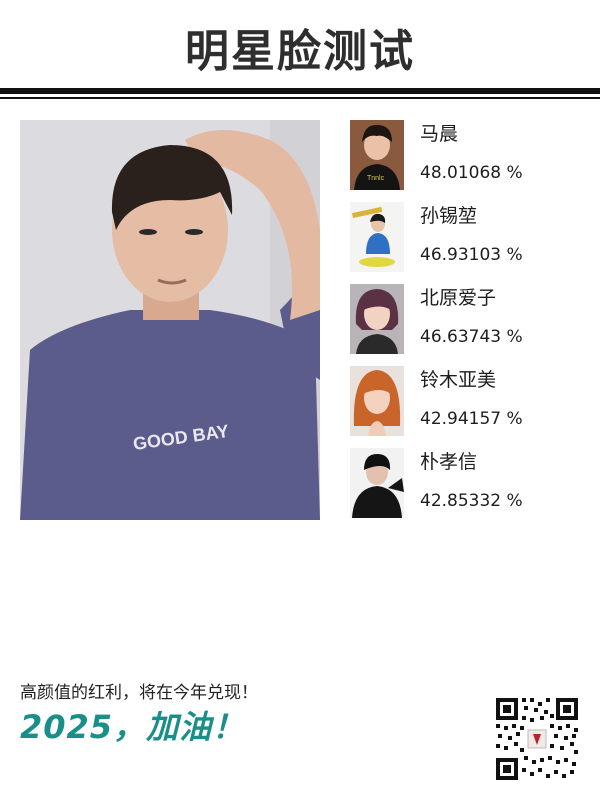 Image resolution: width=600 pixels, height=800 pixels. Describe the element at coordinates (470, 155) in the screenshot. I see `match-item: Tnnlc 马晨 48.01068 %` at that location.